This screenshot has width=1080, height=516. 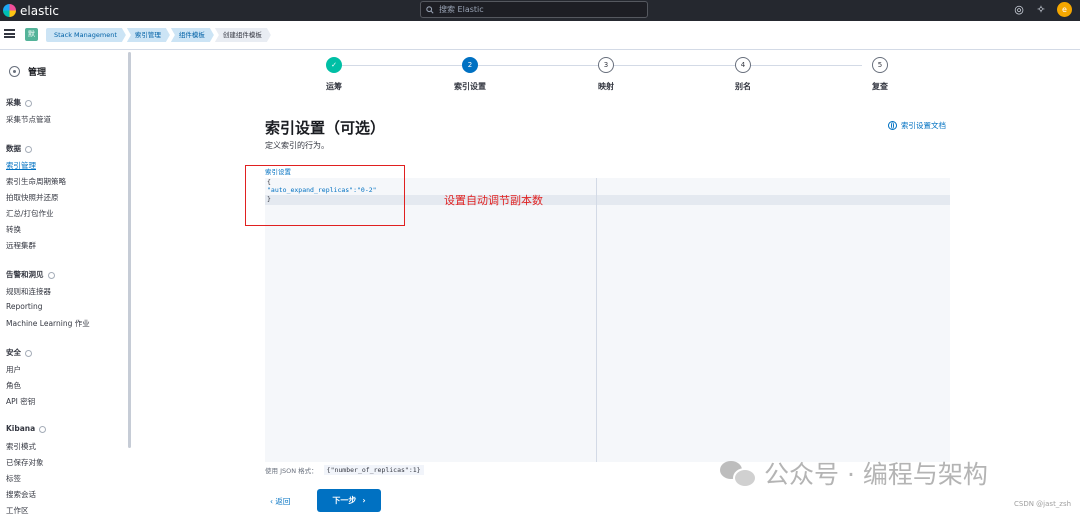 I want to click on next-step-button: 下一步 ›, so click(x=349, y=500).